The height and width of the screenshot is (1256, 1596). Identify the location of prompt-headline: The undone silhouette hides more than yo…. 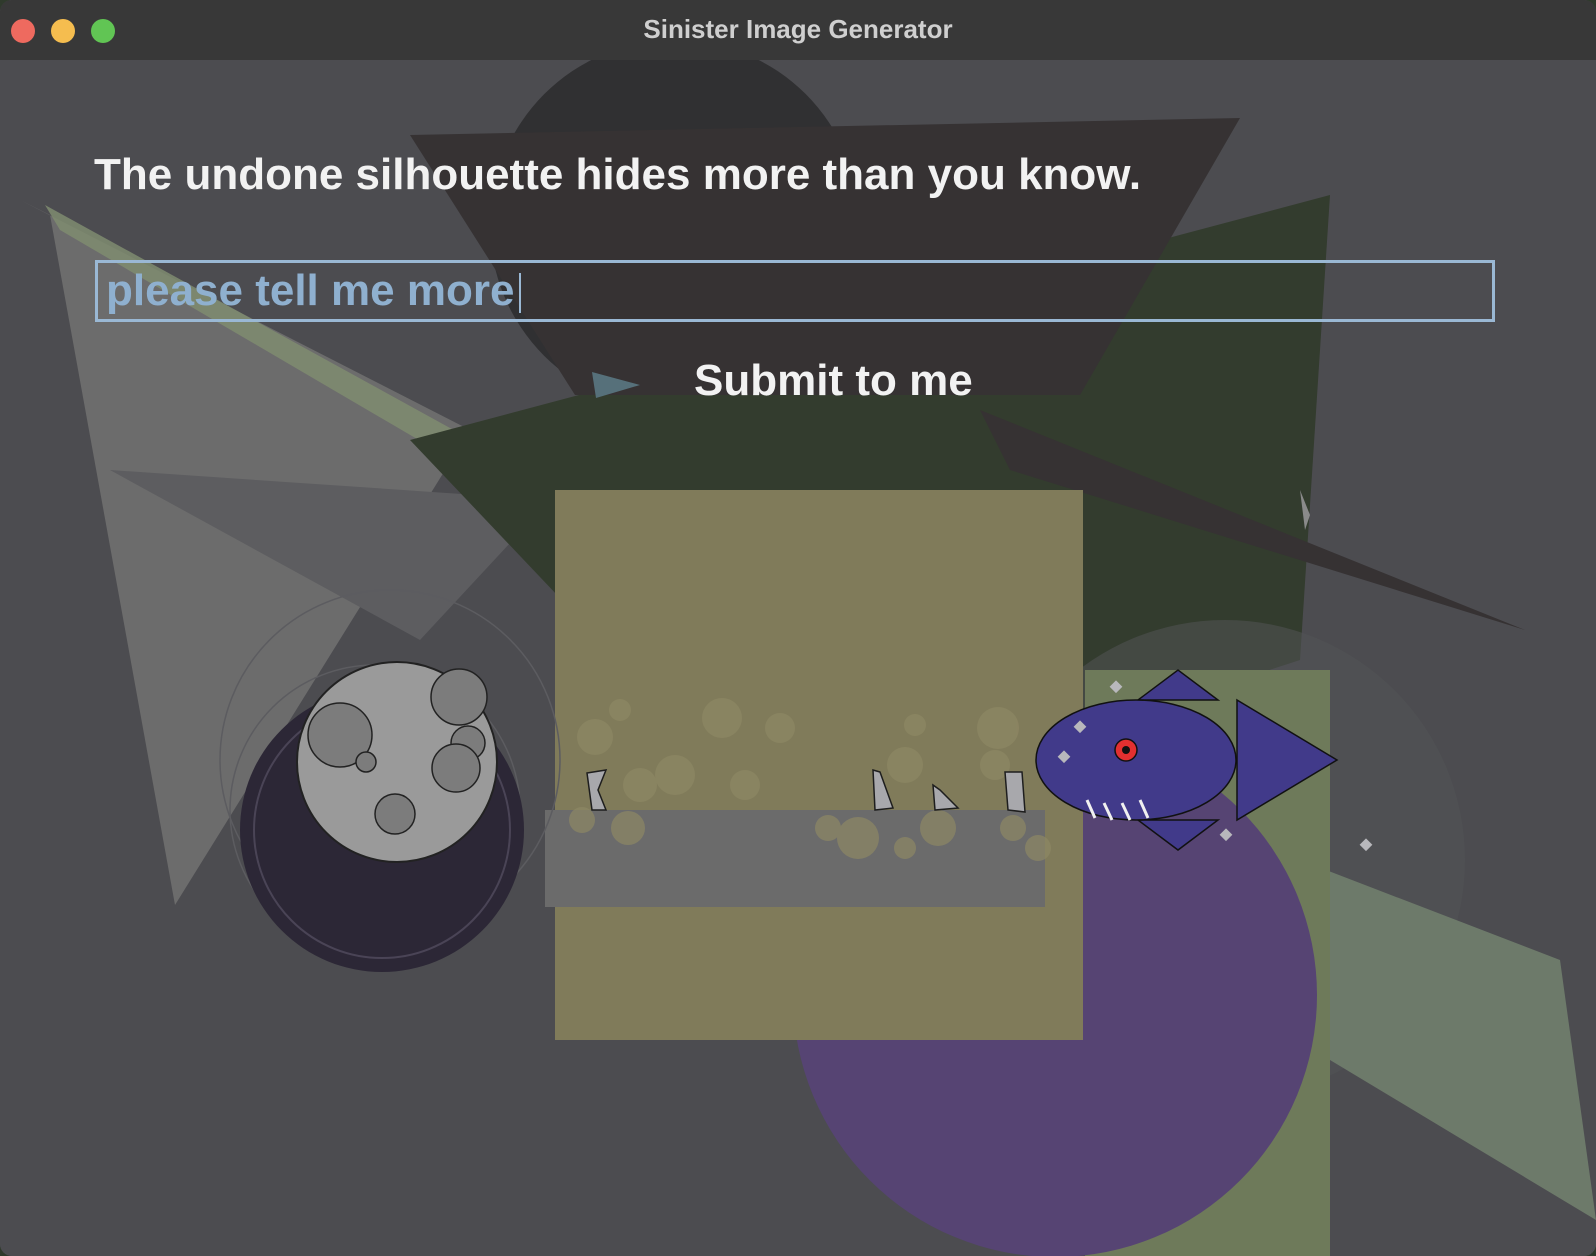
(618, 174).